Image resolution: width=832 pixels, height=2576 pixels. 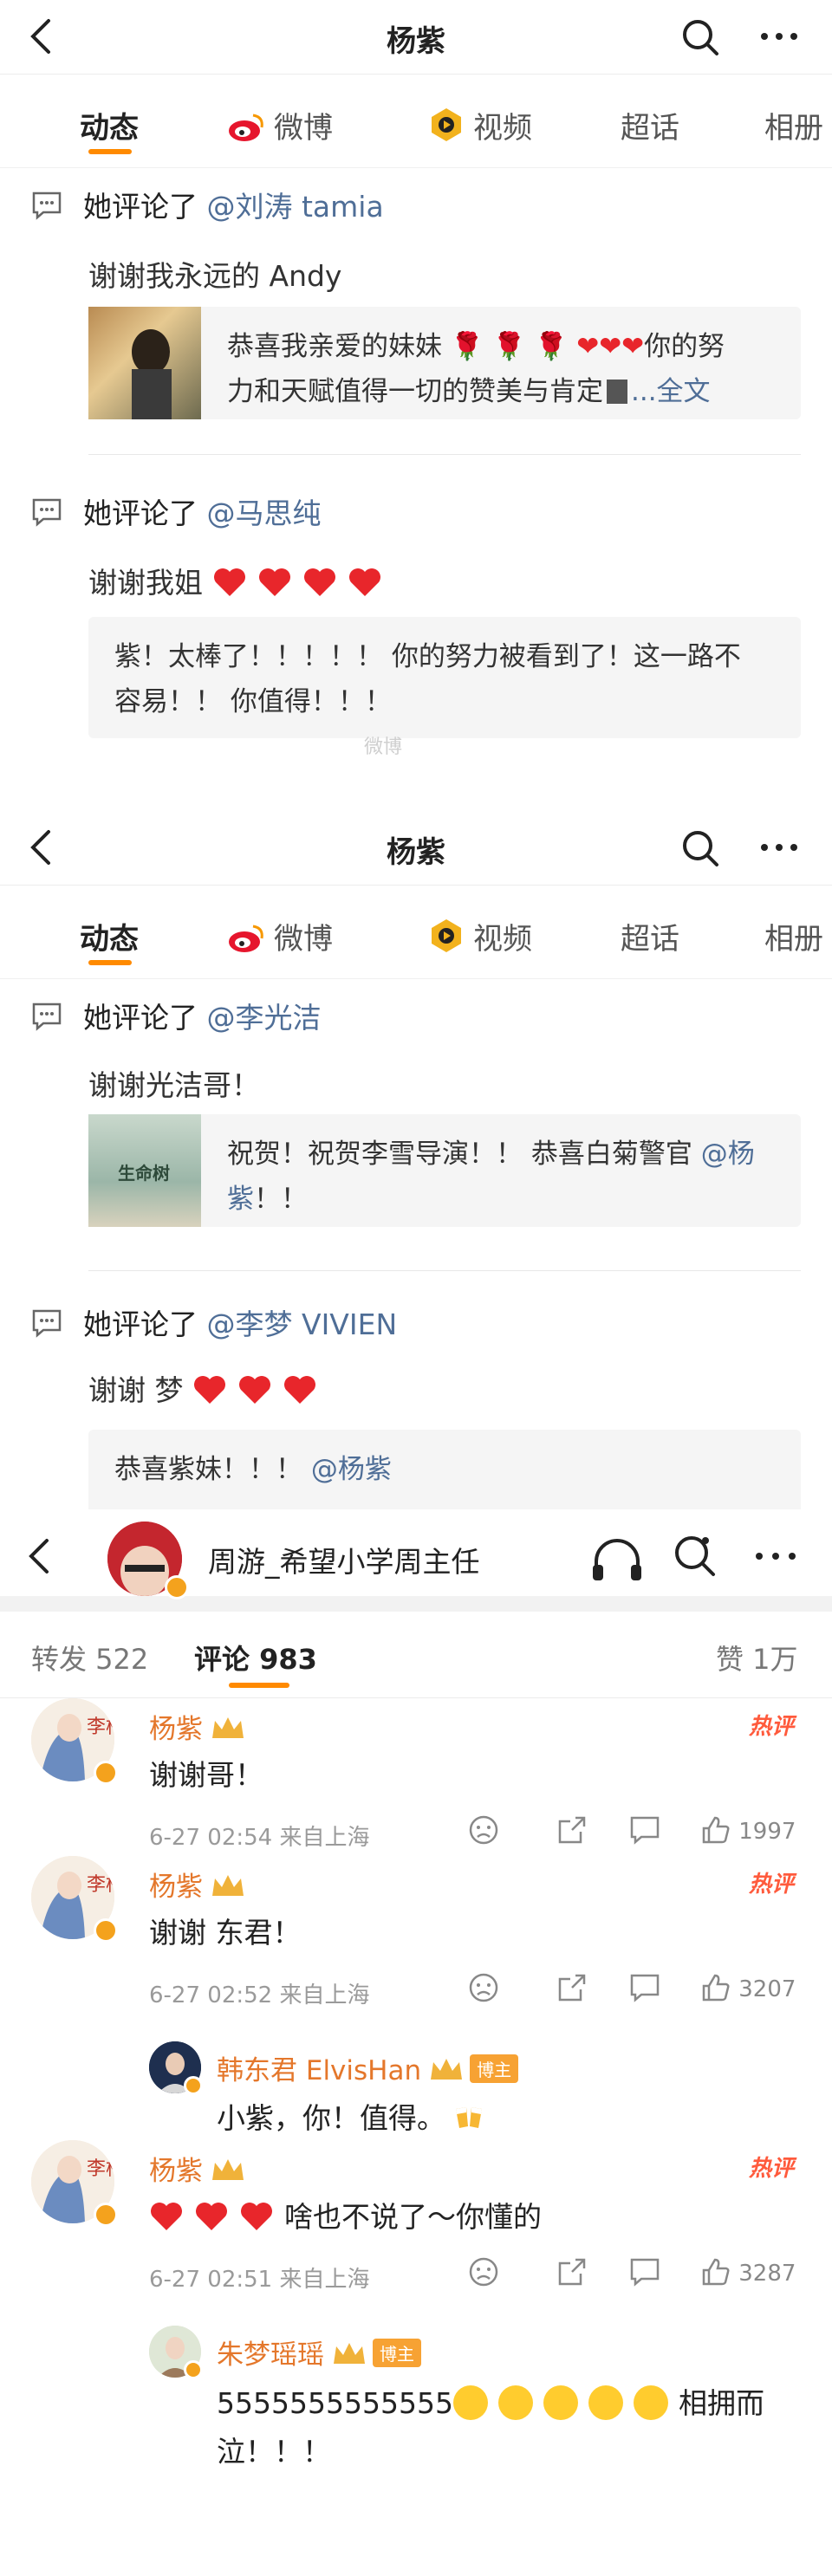 What do you see at coordinates (748, 1830) in the screenshot?
I see `like-button: 1997` at bounding box center [748, 1830].